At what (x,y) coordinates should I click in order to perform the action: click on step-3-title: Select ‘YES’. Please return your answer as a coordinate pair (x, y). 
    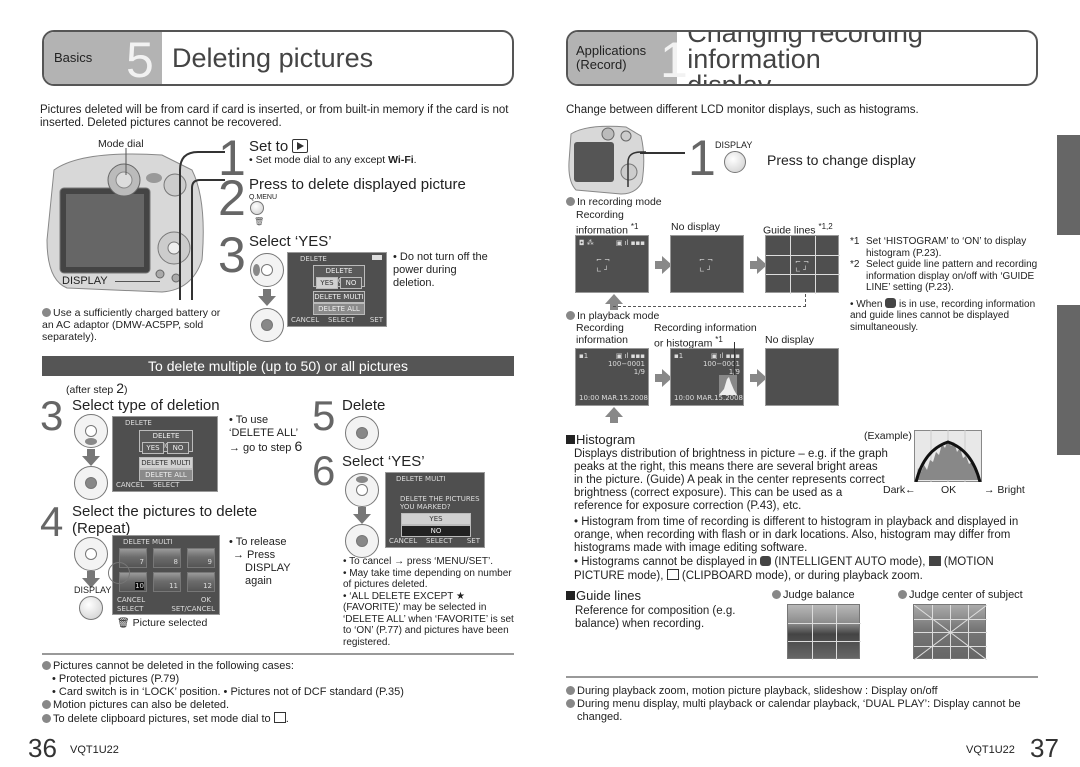
    Looking at the image, I should click on (290, 241).